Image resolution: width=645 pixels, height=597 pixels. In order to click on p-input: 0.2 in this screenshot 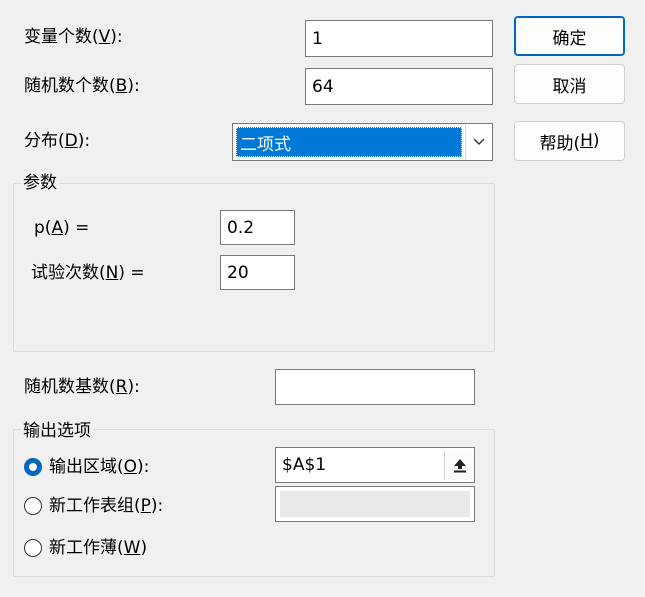, I will do `click(257, 227)`.